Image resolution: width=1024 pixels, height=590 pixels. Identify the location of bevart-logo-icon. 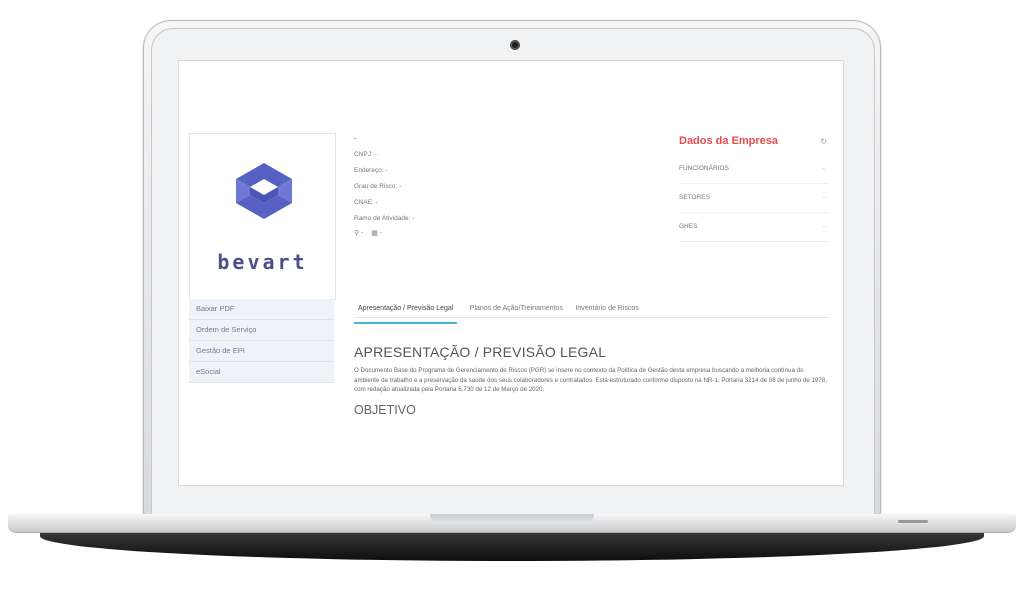
(264, 191).